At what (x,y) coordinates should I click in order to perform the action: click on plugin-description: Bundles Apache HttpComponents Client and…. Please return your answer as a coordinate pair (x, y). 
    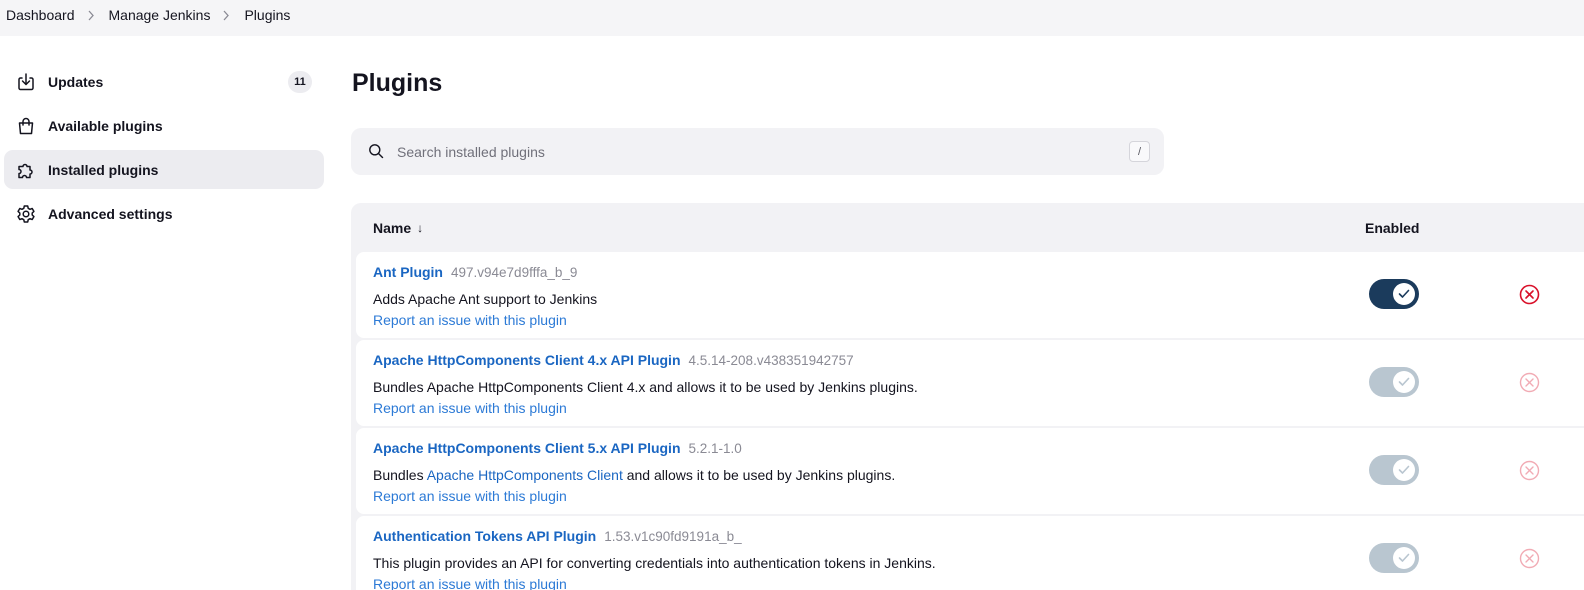
    Looking at the image, I should click on (634, 475).